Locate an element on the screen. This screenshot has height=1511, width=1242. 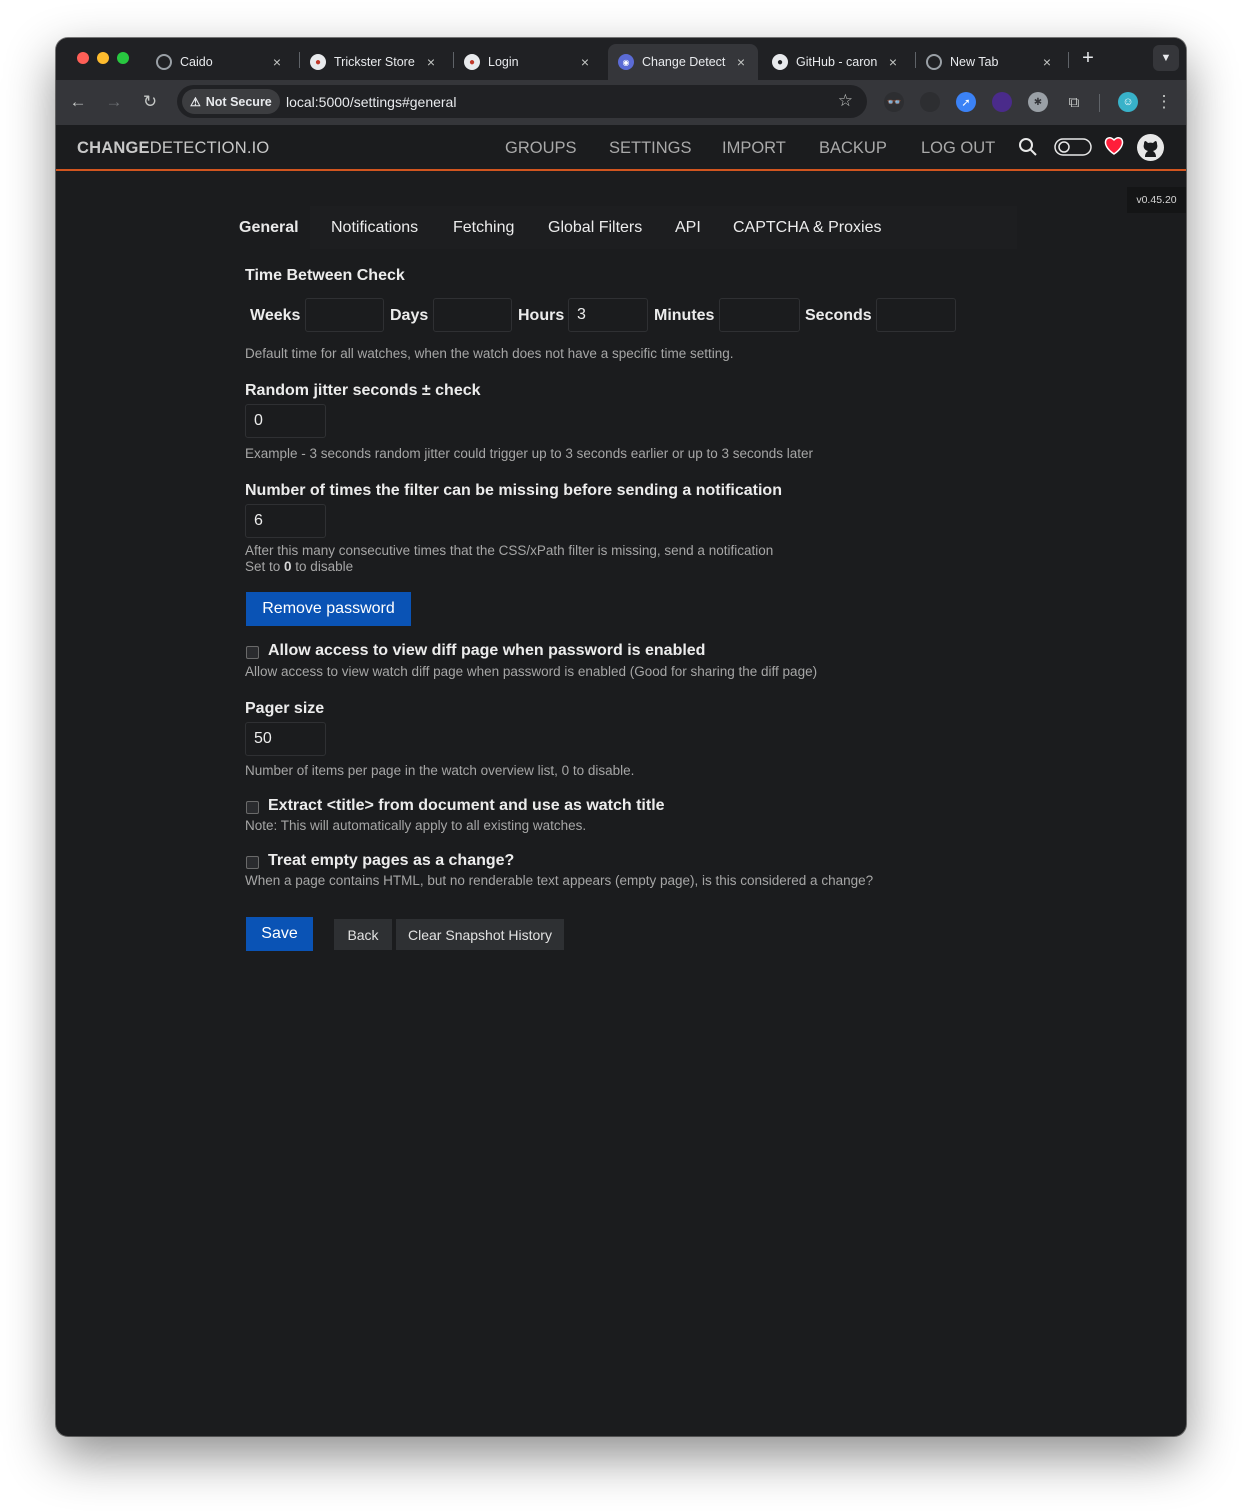
extract-title-checkbox is located at coordinates (252, 807).